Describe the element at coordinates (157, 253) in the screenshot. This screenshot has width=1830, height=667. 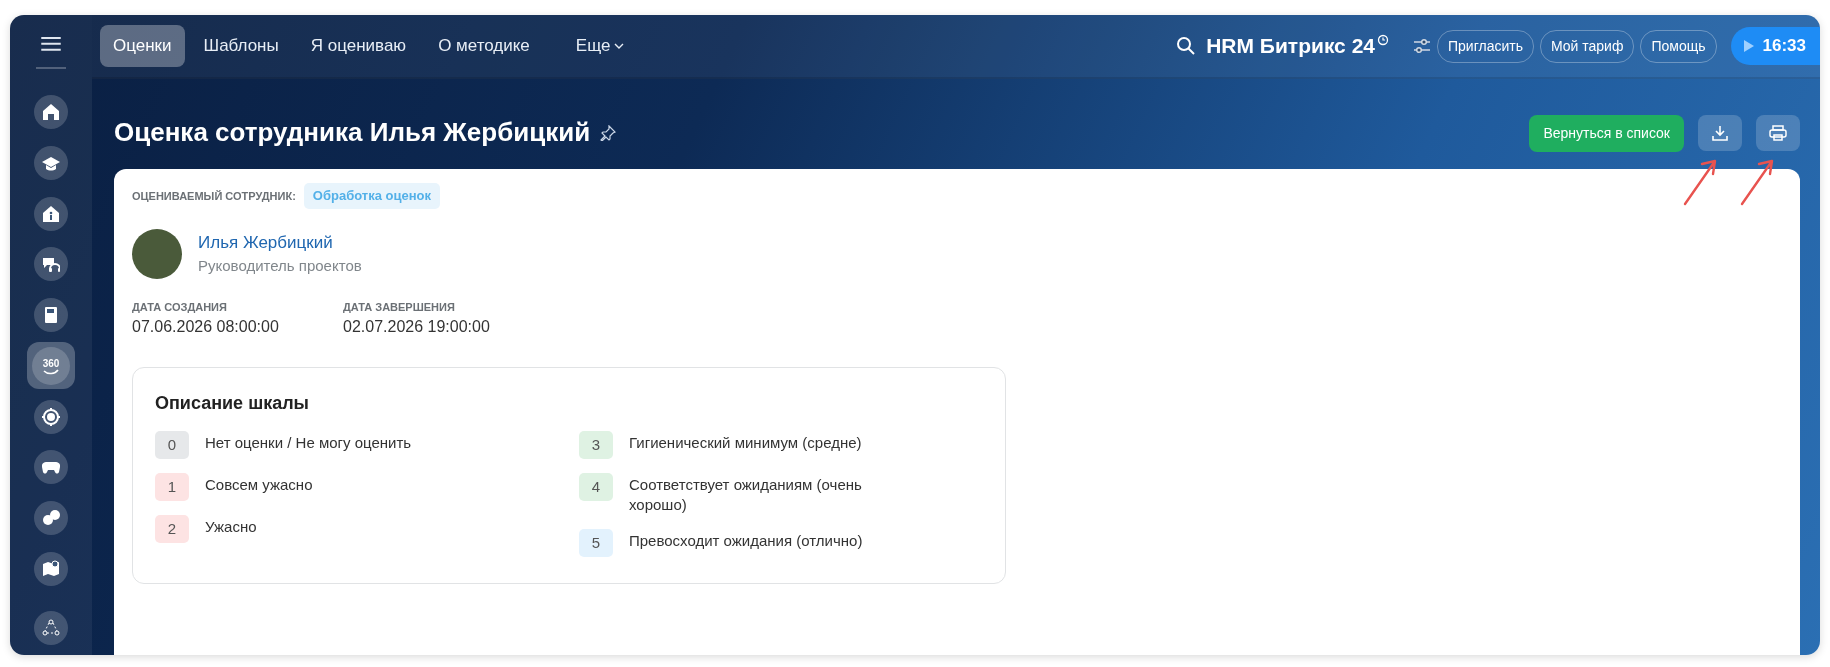
I see `avatar` at that location.